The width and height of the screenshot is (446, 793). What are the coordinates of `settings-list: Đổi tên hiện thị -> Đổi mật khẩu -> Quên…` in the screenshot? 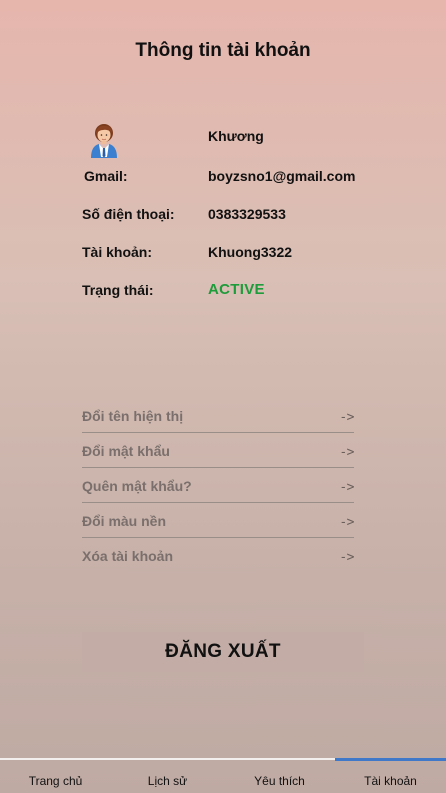 It's located at (218, 485).